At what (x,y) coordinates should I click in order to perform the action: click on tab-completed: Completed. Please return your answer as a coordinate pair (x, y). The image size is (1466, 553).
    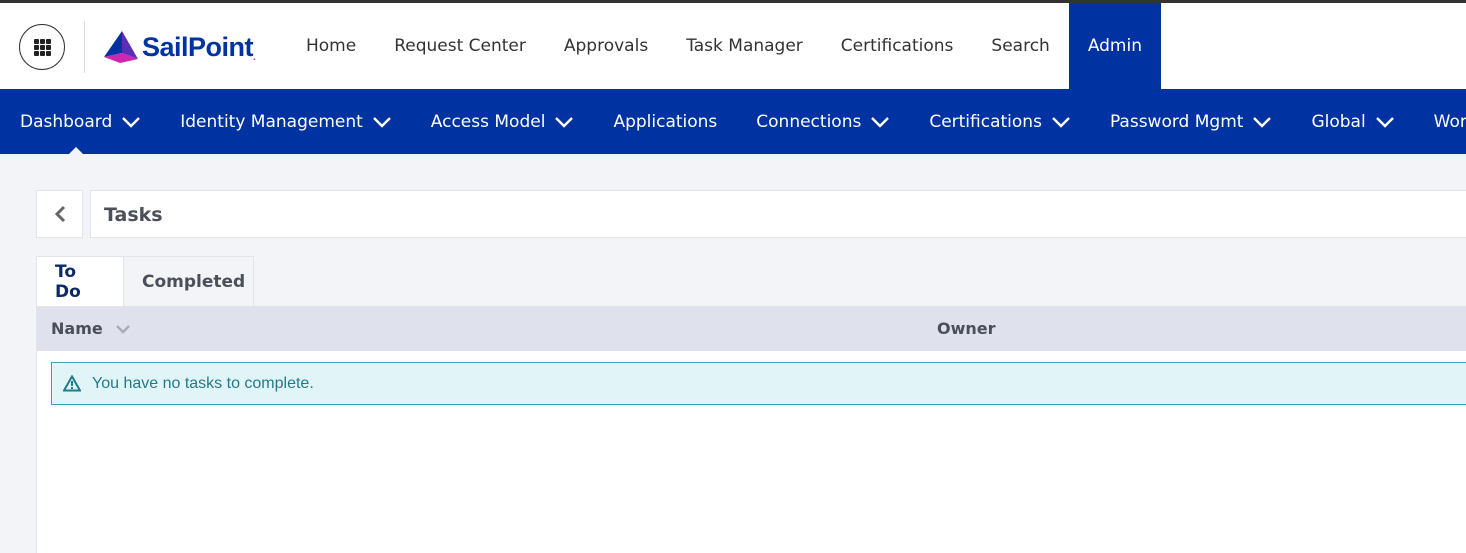
    Looking at the image, I should click on (189, 281).